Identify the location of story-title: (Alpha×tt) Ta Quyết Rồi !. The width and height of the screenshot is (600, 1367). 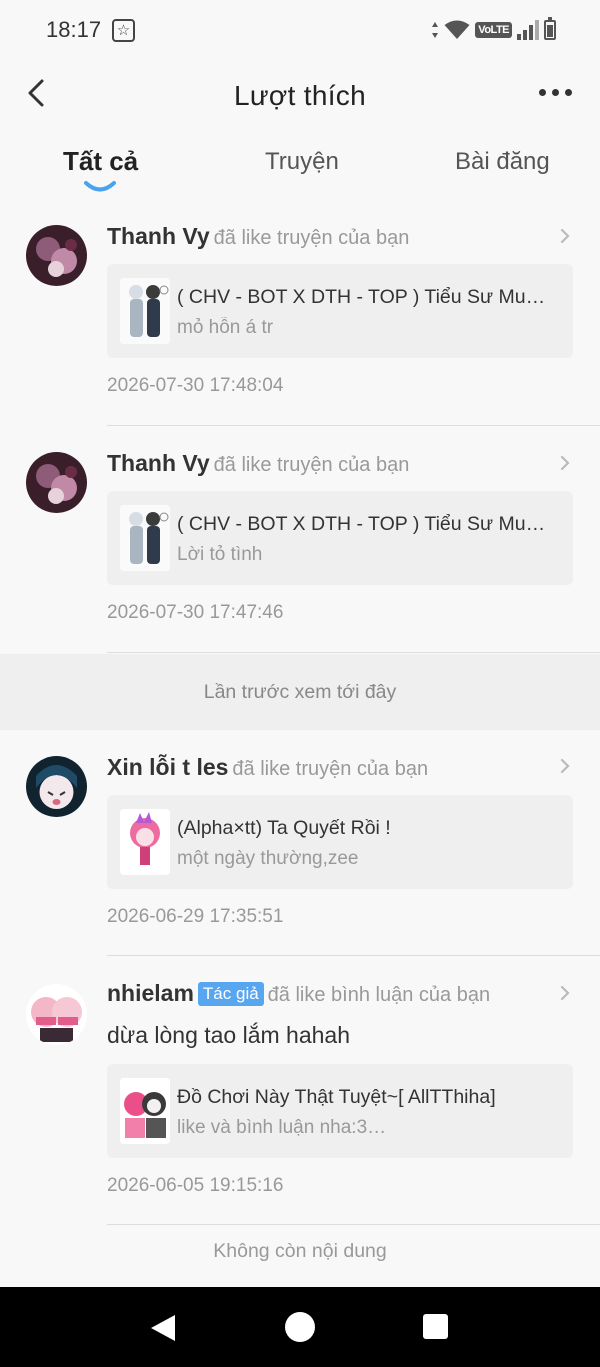
(284, 828).